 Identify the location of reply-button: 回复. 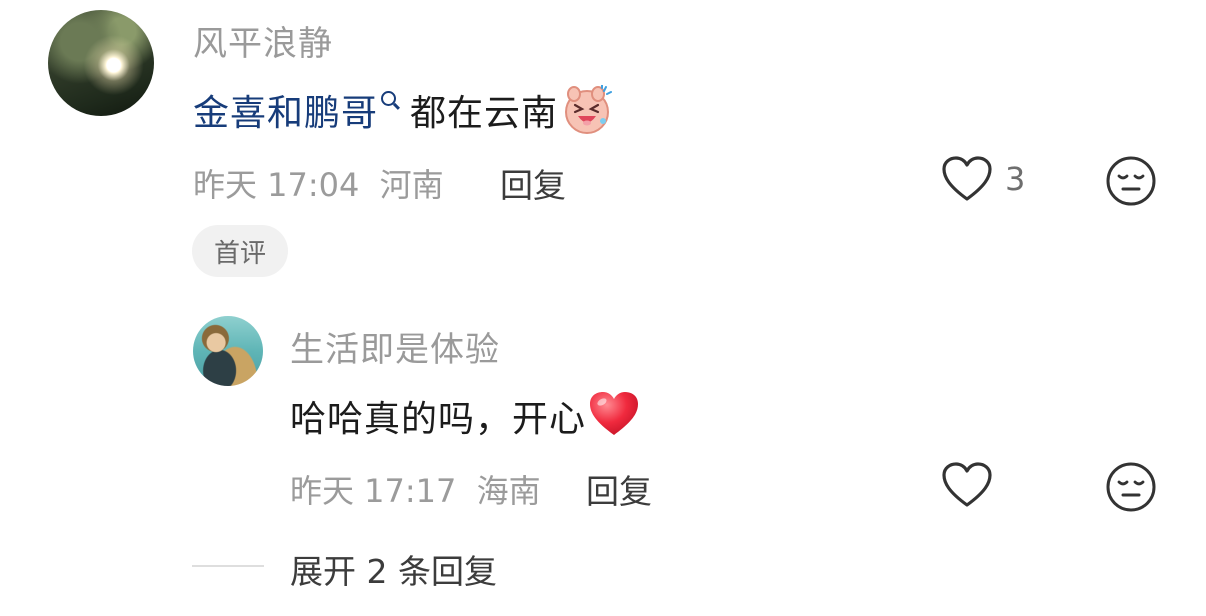
(533, 183).